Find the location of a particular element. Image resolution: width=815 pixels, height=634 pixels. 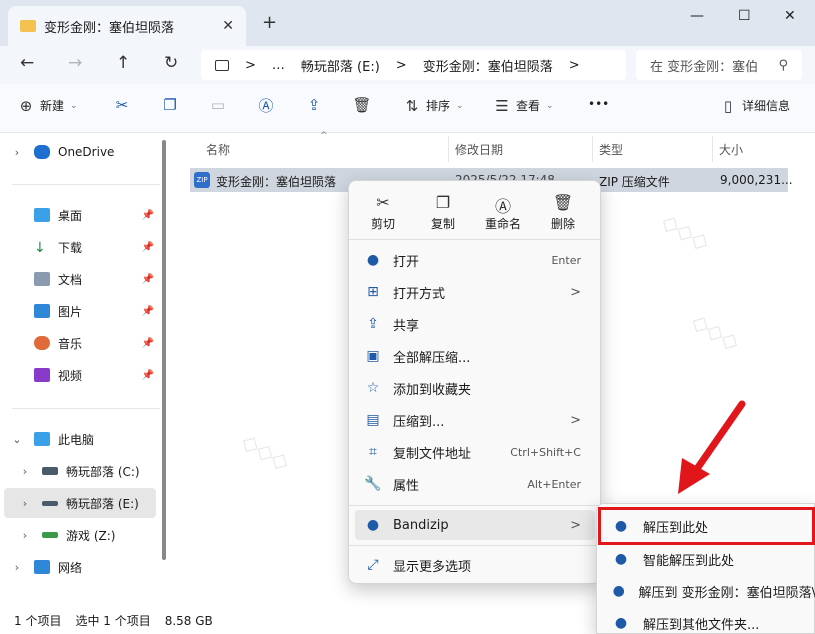

sidebar-item-network: › 网络 is located at coordinates (80, 567).